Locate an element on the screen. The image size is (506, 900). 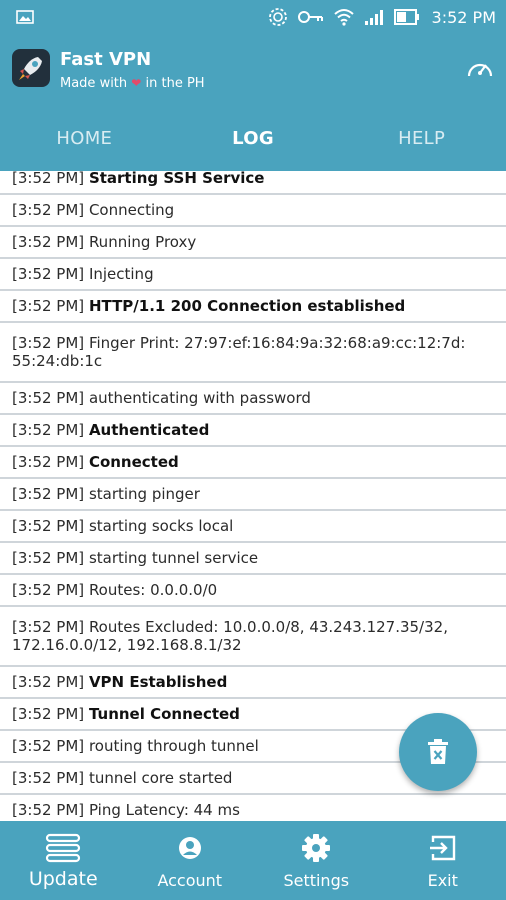
tab-help: HELP is located at coordinates (421, 146).